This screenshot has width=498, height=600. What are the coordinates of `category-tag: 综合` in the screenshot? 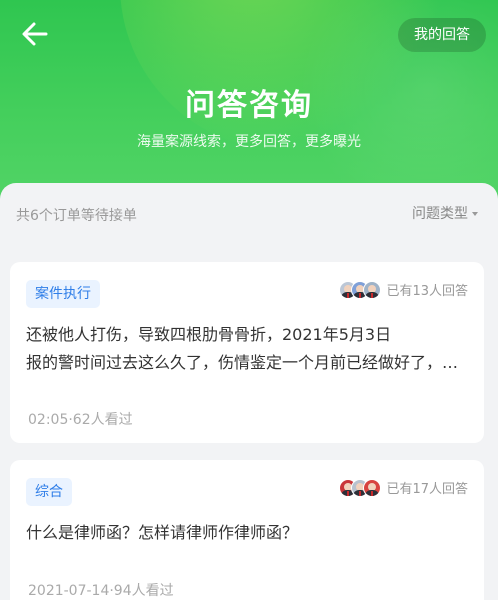 It's located at (49, 492).